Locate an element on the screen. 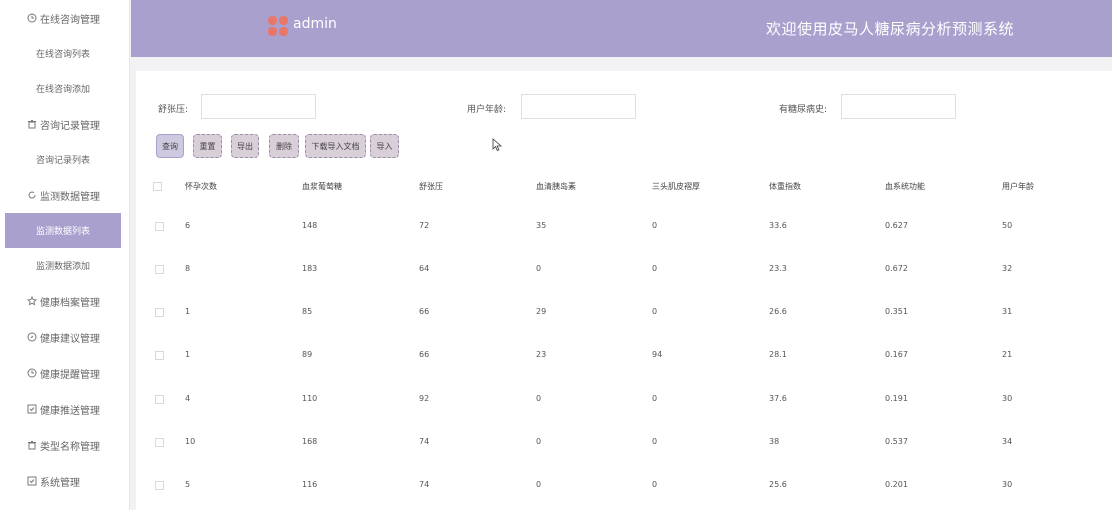  sidebar-group-archive: 健康档案管理 is located at coordinates (64, 301).